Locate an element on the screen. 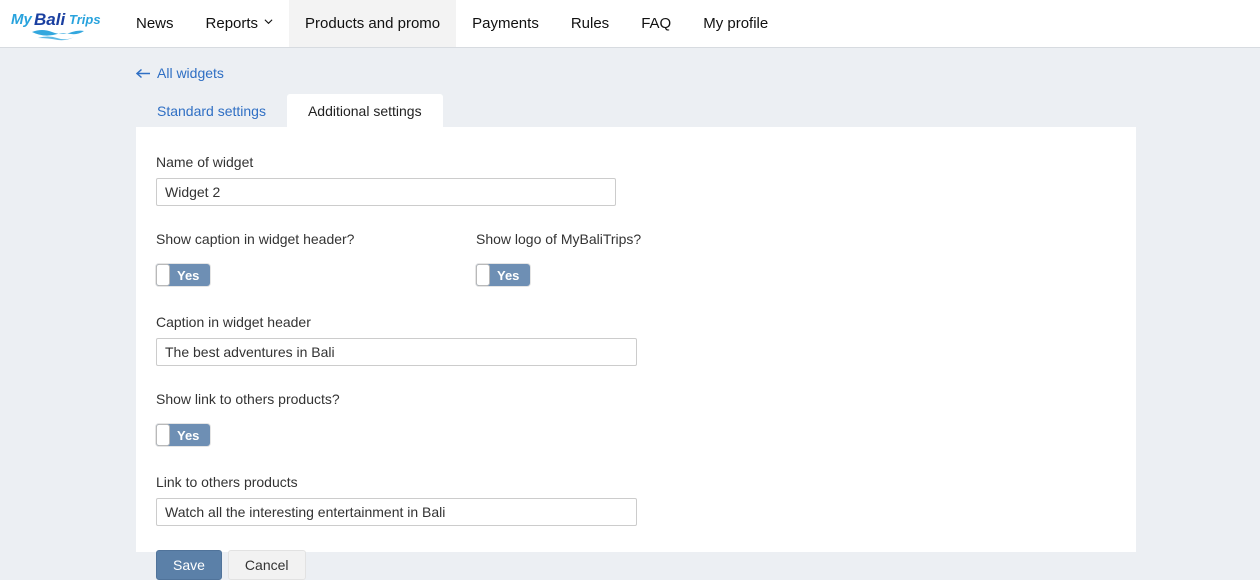 The width and height of the screenshot is (1260, 580). arrow-left-icon is located at coordinates (143, 73).